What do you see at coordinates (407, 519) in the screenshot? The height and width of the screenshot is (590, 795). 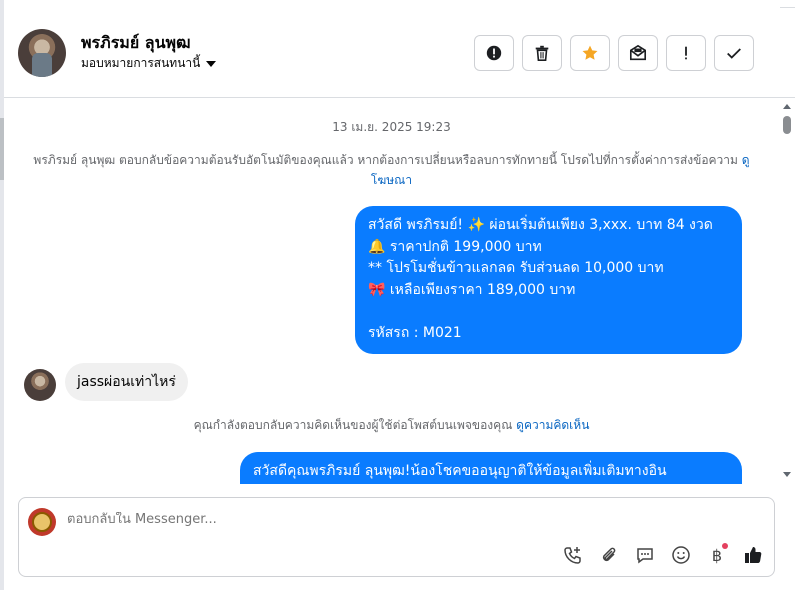 I see `reply-input` at bounding box center [407, 519].